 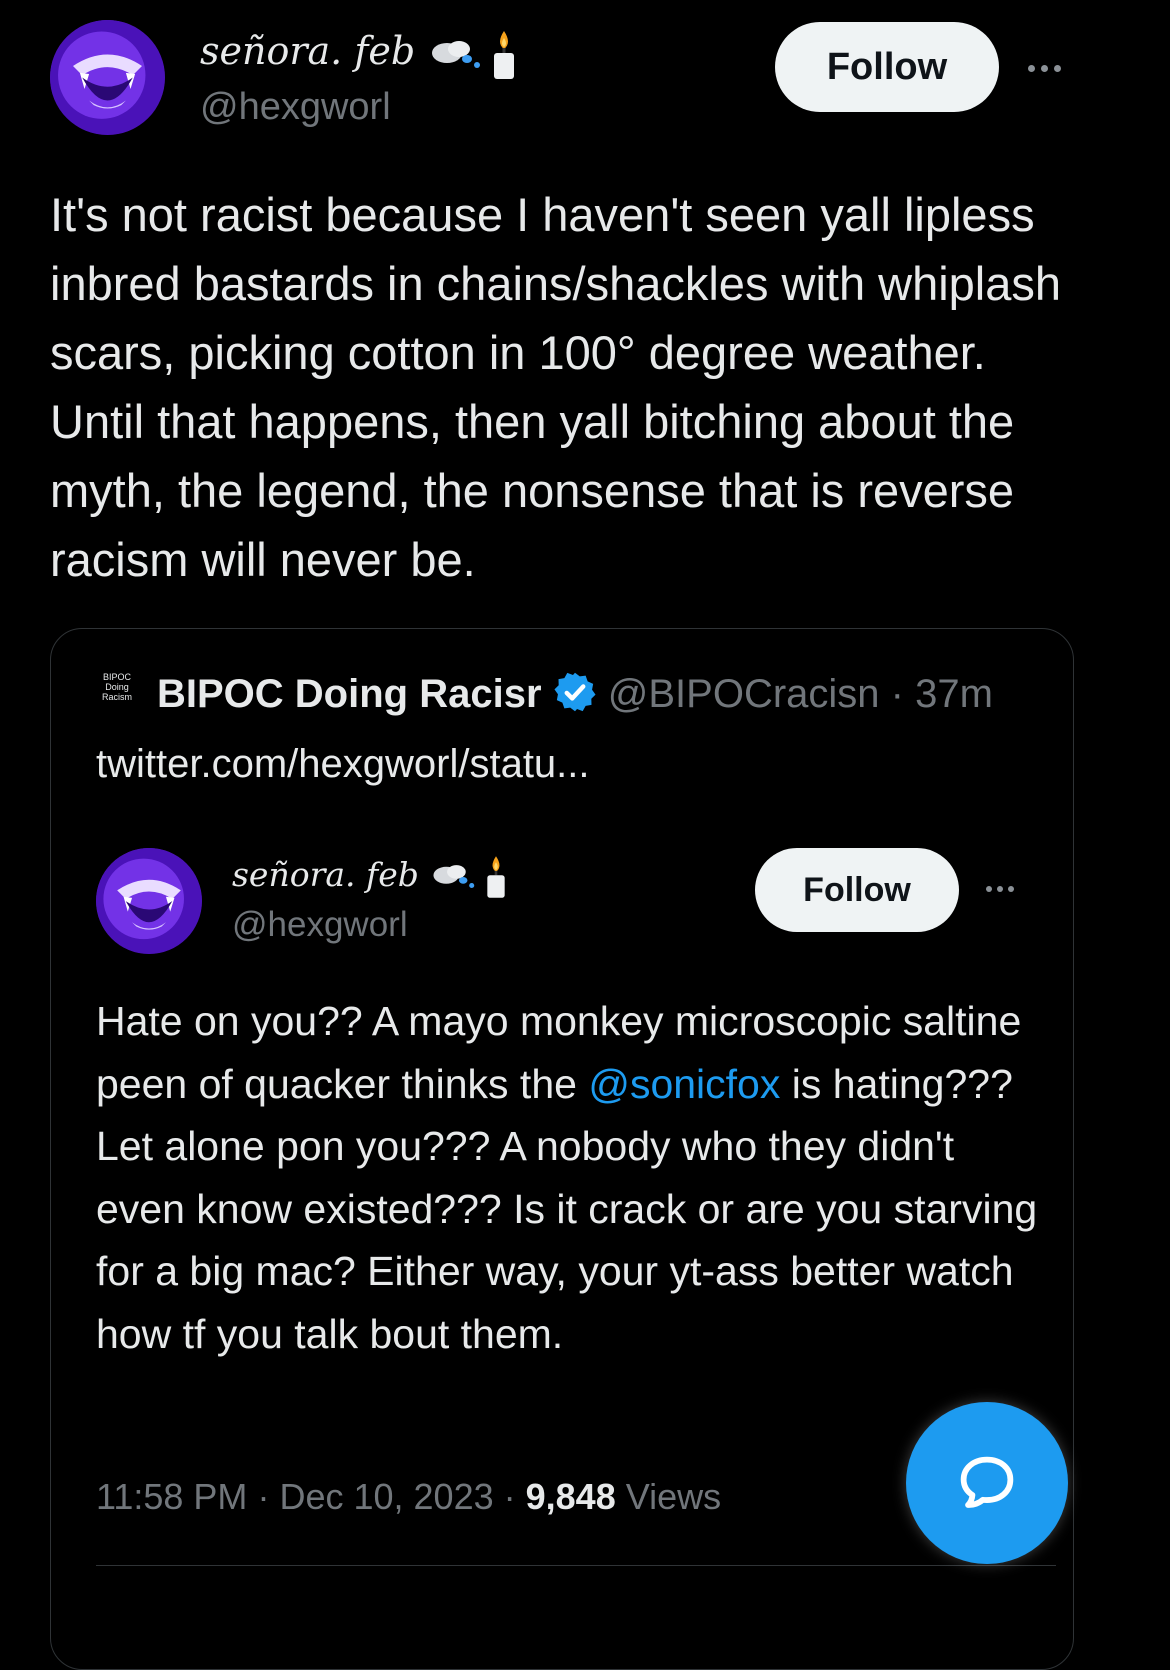 I want to click on nested-display-name-text: señora. feb, so click(x=325, y=874).